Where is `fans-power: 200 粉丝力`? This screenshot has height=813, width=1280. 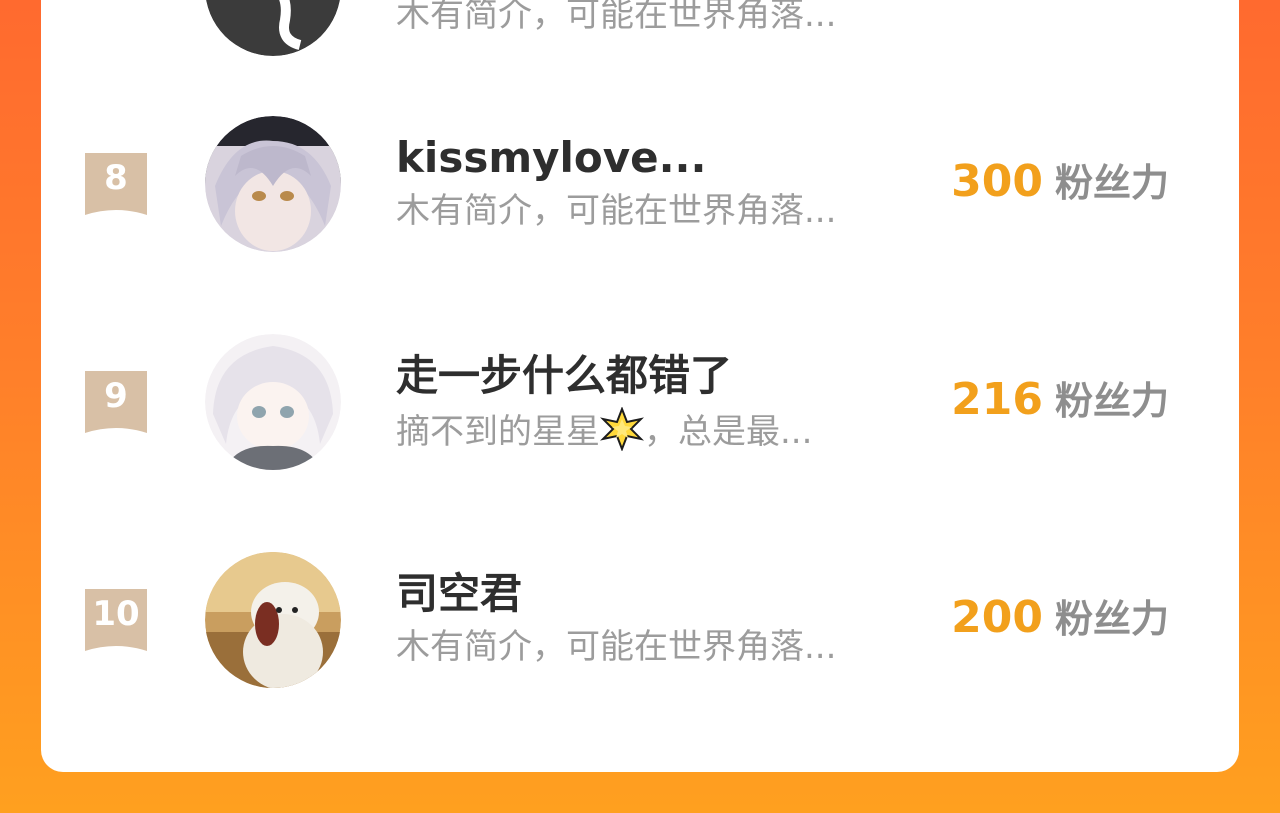 fans-power: 200 粉丝力 is located at coordinates (1060, 622).